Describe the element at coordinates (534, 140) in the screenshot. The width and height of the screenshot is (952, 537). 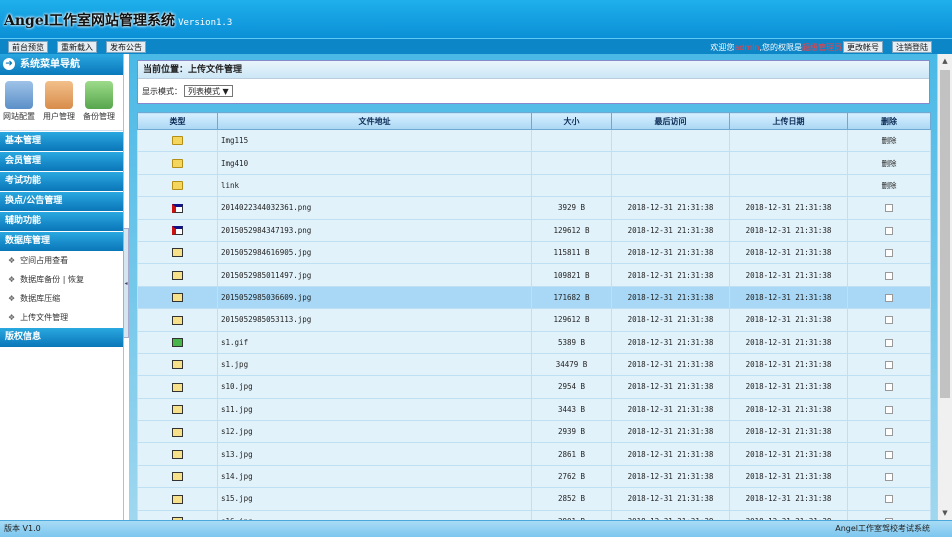
I see `table-row: Img115 删除` at that location.